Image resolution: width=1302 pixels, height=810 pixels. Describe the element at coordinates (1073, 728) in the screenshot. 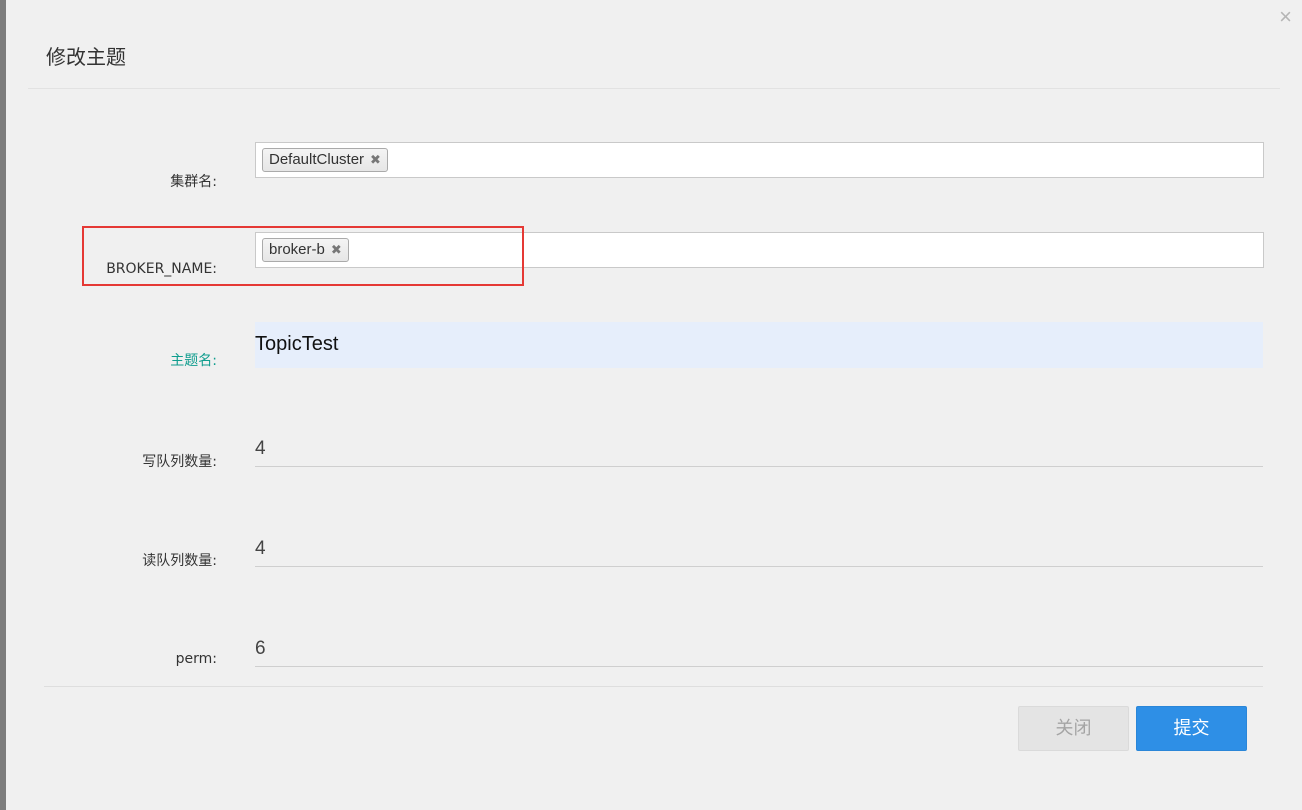

I see `close-button: 关闭` at that location.